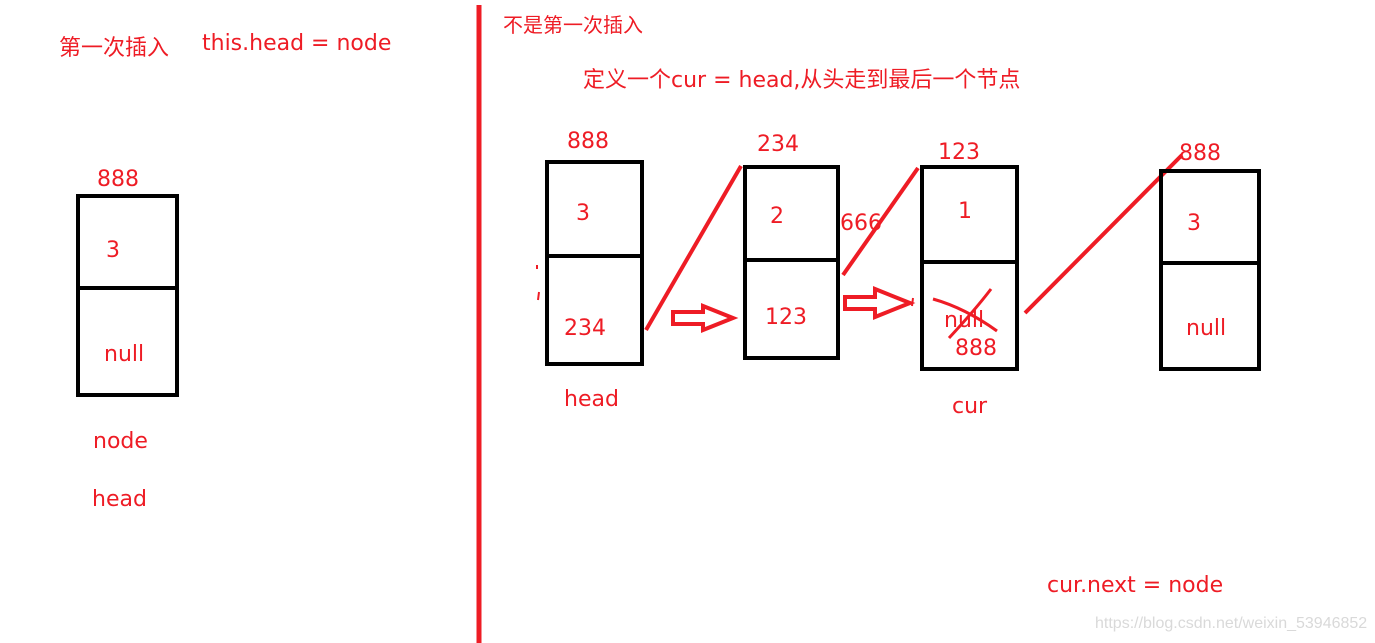 This screenshot has width=1375, height=643. I want to click on node2-address: 234, so click(778, 144).